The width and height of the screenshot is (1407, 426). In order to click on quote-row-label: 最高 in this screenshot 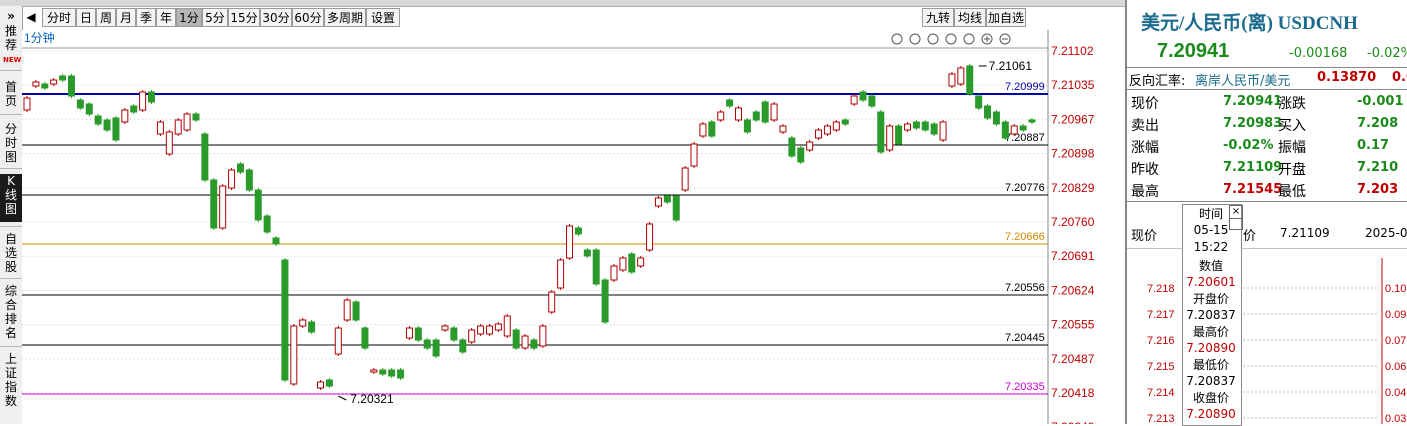, I will do `click(1145, 192)`.